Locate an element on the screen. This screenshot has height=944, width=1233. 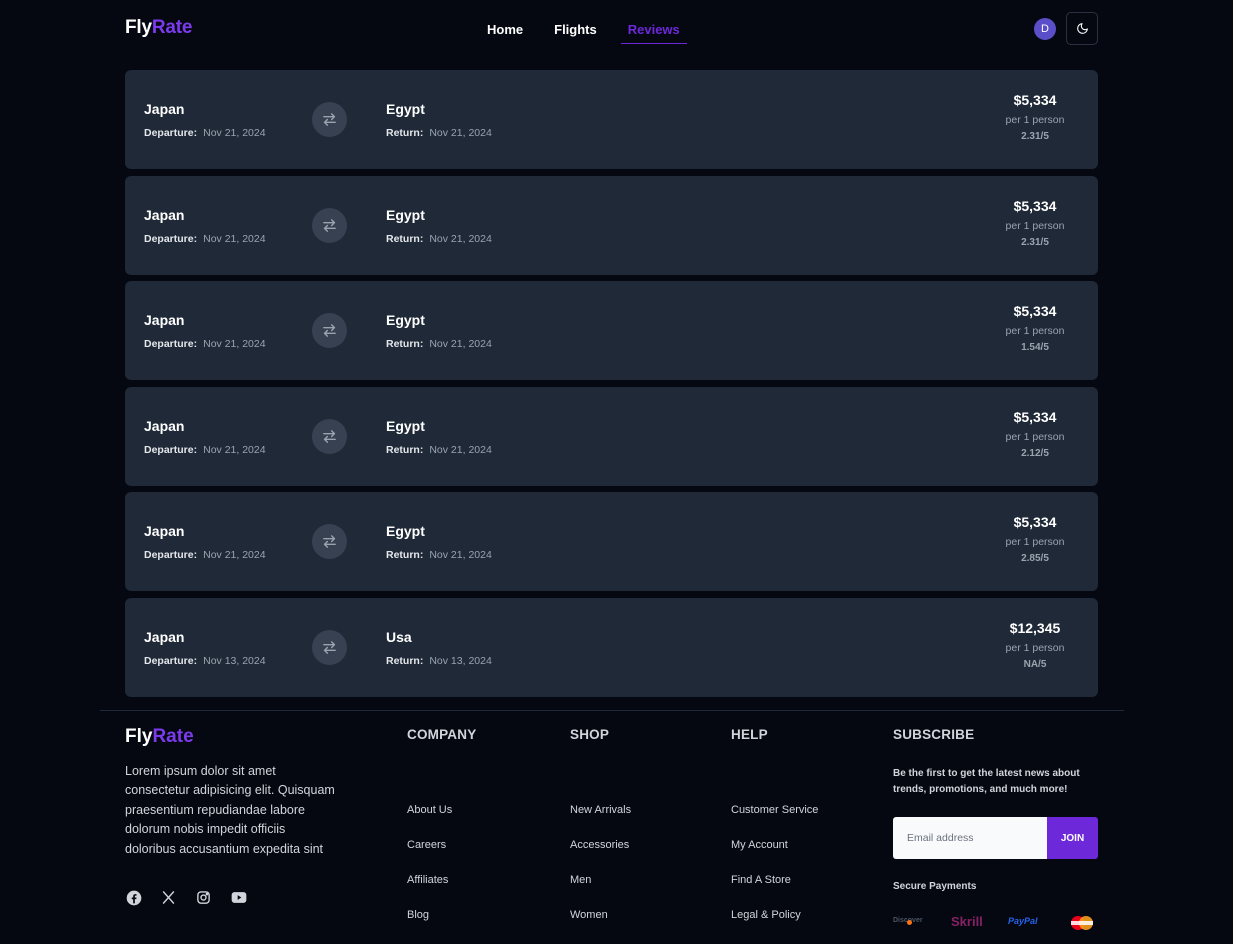
footer-col-subscribe: SUBSCRIBE is located at coordinates (933, 734).